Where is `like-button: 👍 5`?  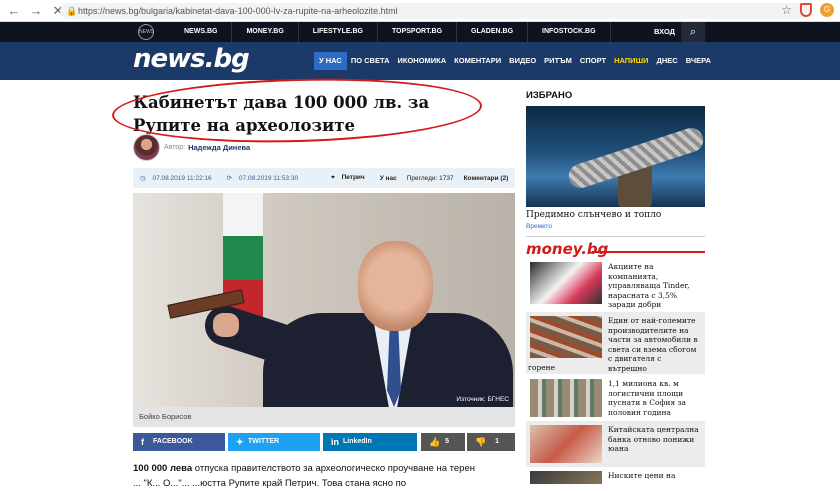
like-button: 👍 5 is located at coordinates (443, 442).